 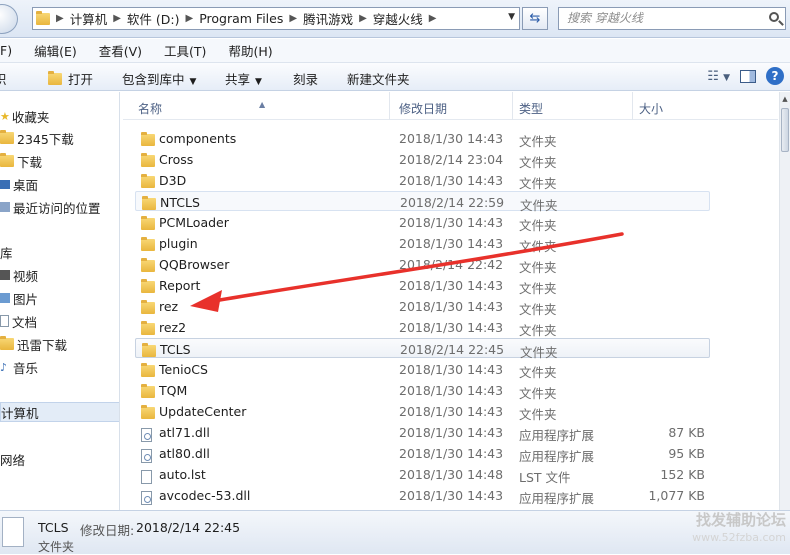 I want to click on sidebar-label: 迅雷下载, so click(x=42, y=345).